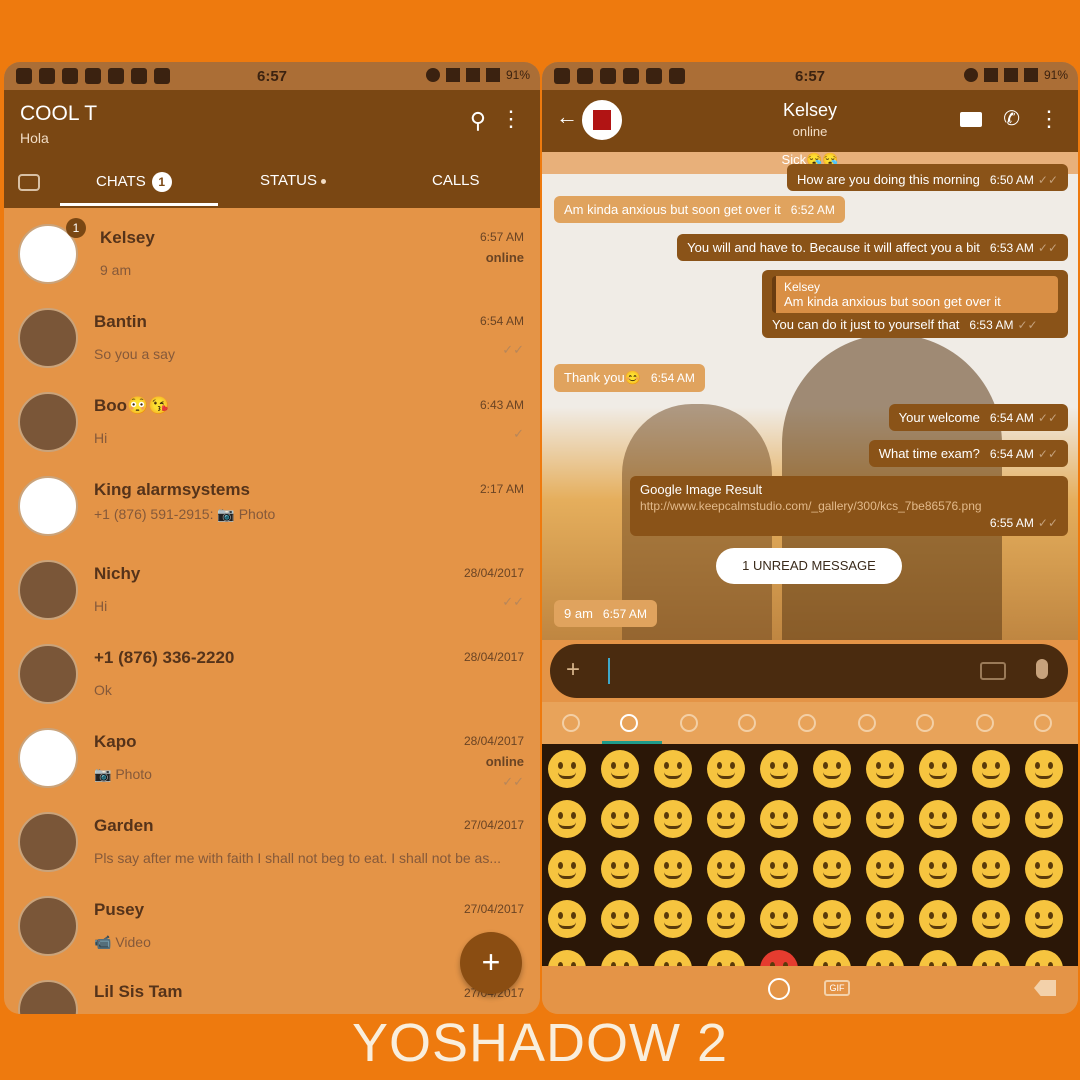 This screenshot has height=1080, width=1080. What do you see at coordinates (134, 182) in the screenshot?
I see `tab-chats: CHATS 1` at bounding box center [134, 182].